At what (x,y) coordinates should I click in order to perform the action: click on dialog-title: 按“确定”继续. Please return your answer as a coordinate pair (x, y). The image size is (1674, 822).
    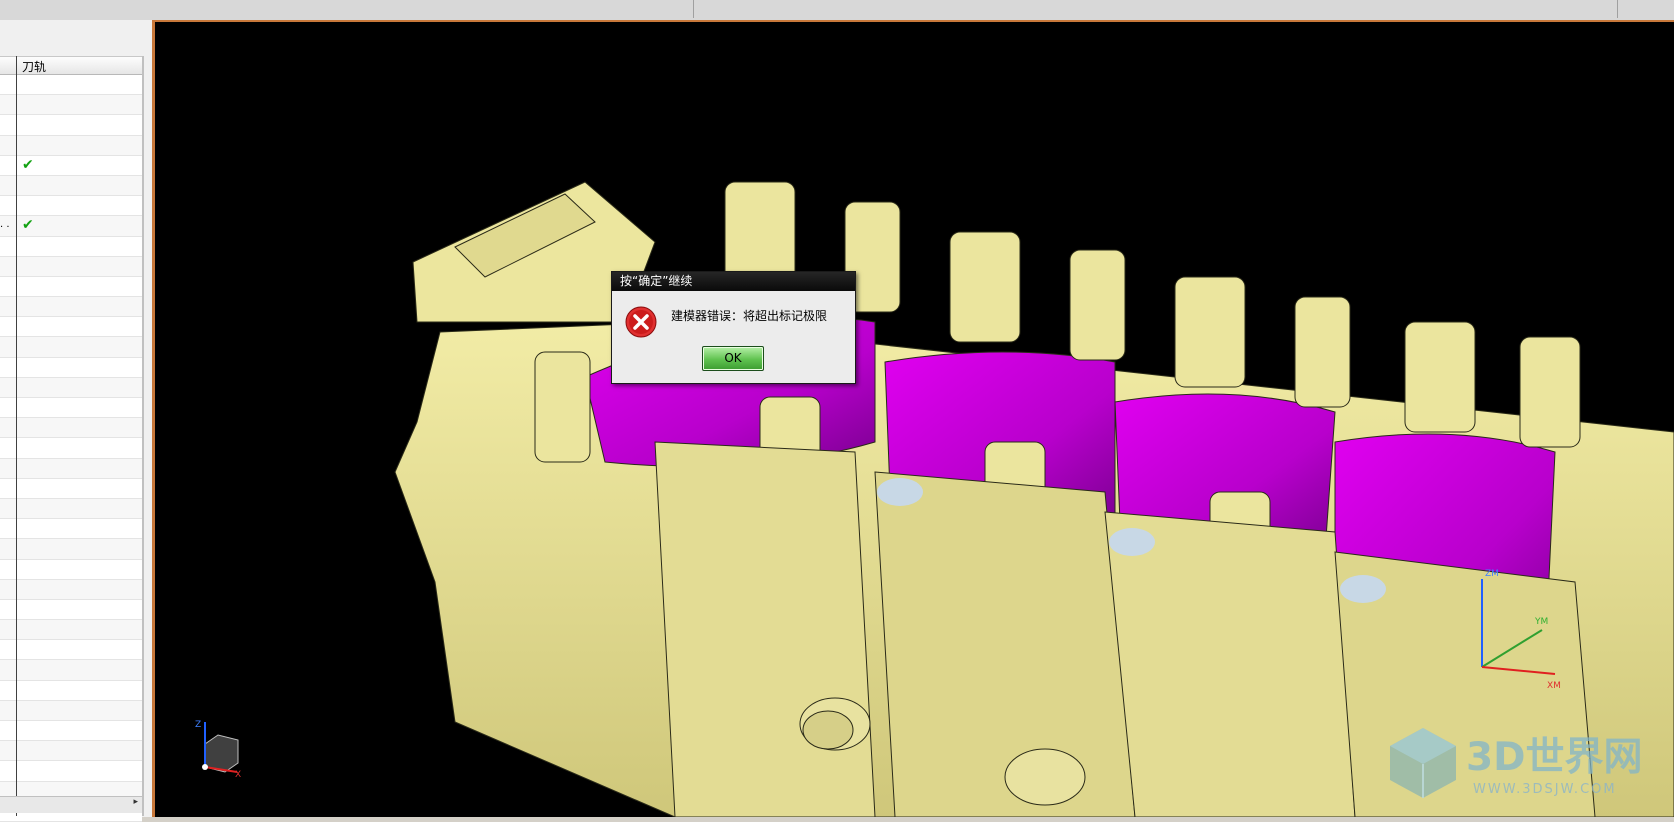
    Looking at the image, I should click on (733, 281).